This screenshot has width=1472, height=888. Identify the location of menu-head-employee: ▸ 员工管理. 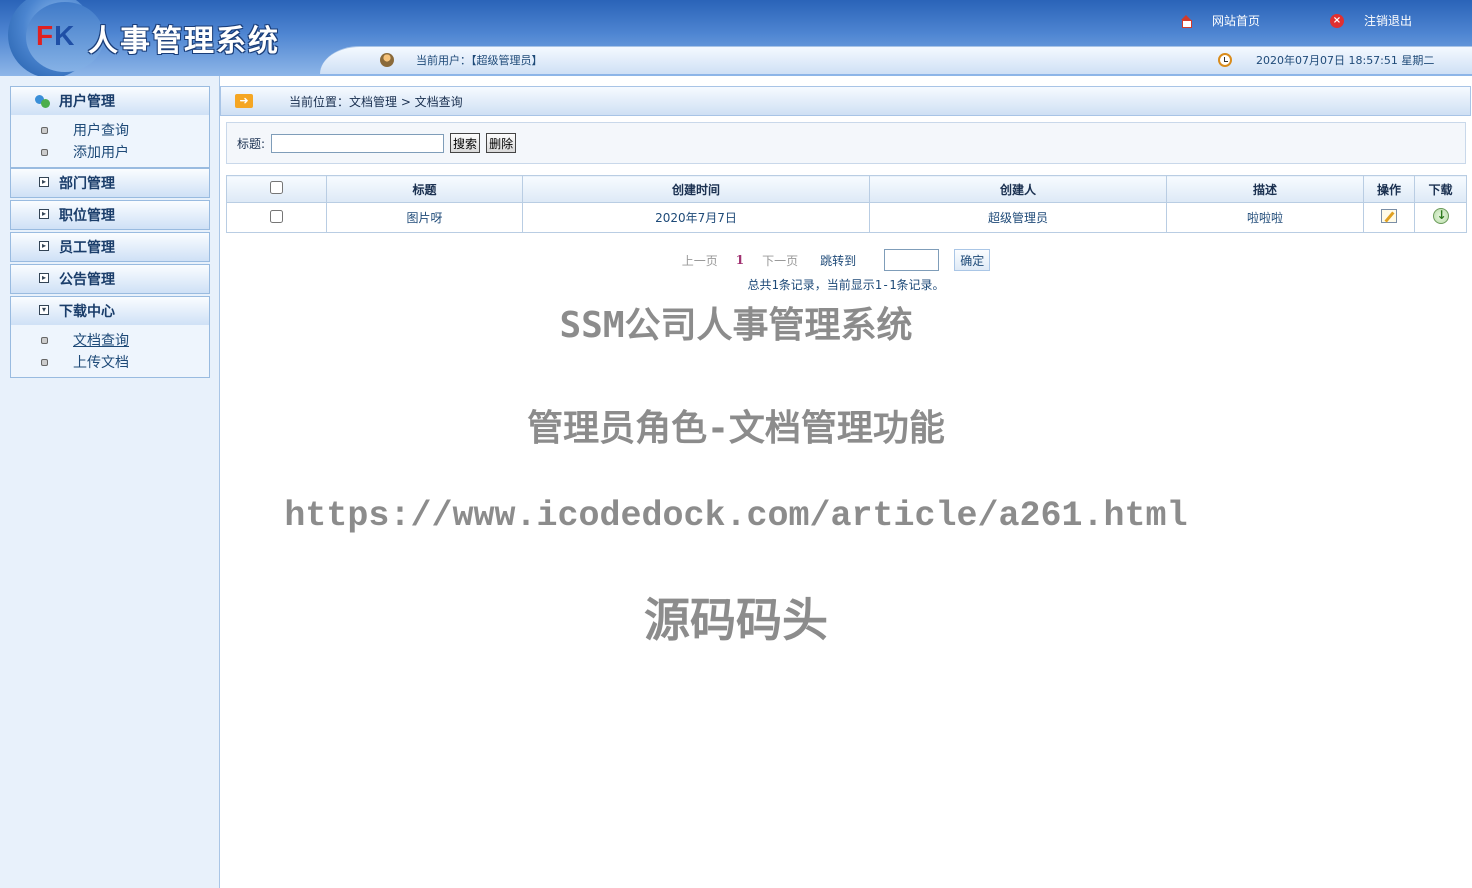
(110, 247).